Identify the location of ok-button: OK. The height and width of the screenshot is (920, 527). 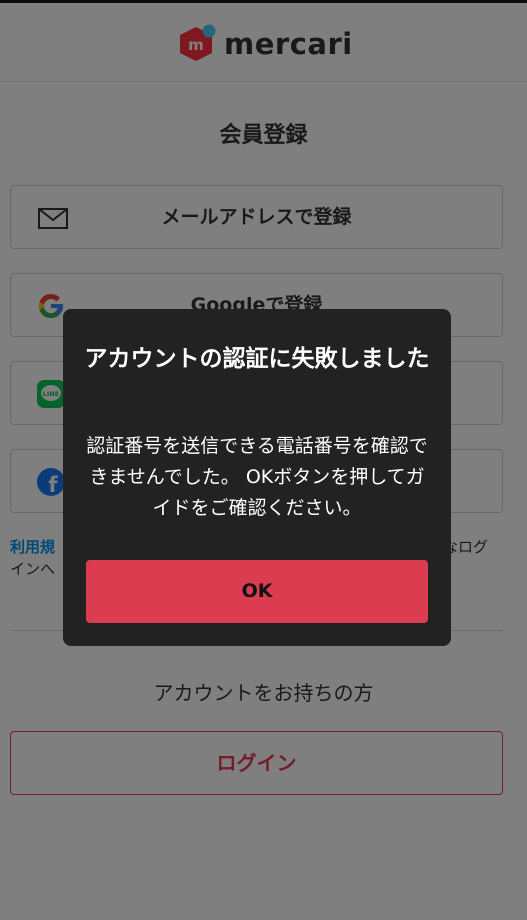
(257, 591).